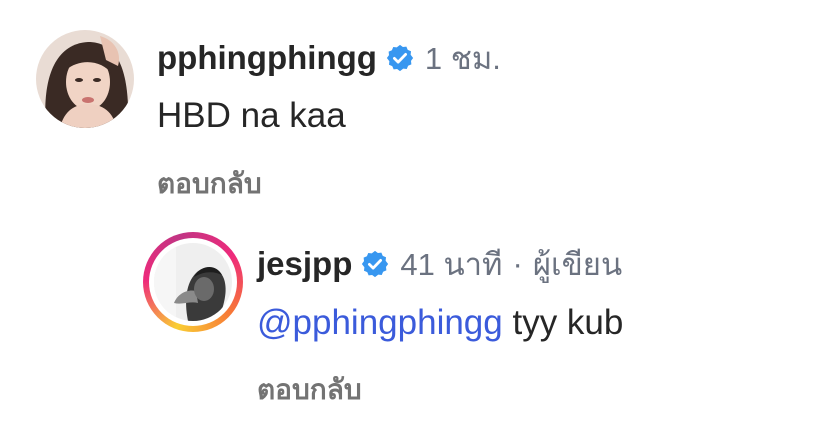 The image size is (823, 431). I want to click on comment-body: tyy kub, so click(563, 322).